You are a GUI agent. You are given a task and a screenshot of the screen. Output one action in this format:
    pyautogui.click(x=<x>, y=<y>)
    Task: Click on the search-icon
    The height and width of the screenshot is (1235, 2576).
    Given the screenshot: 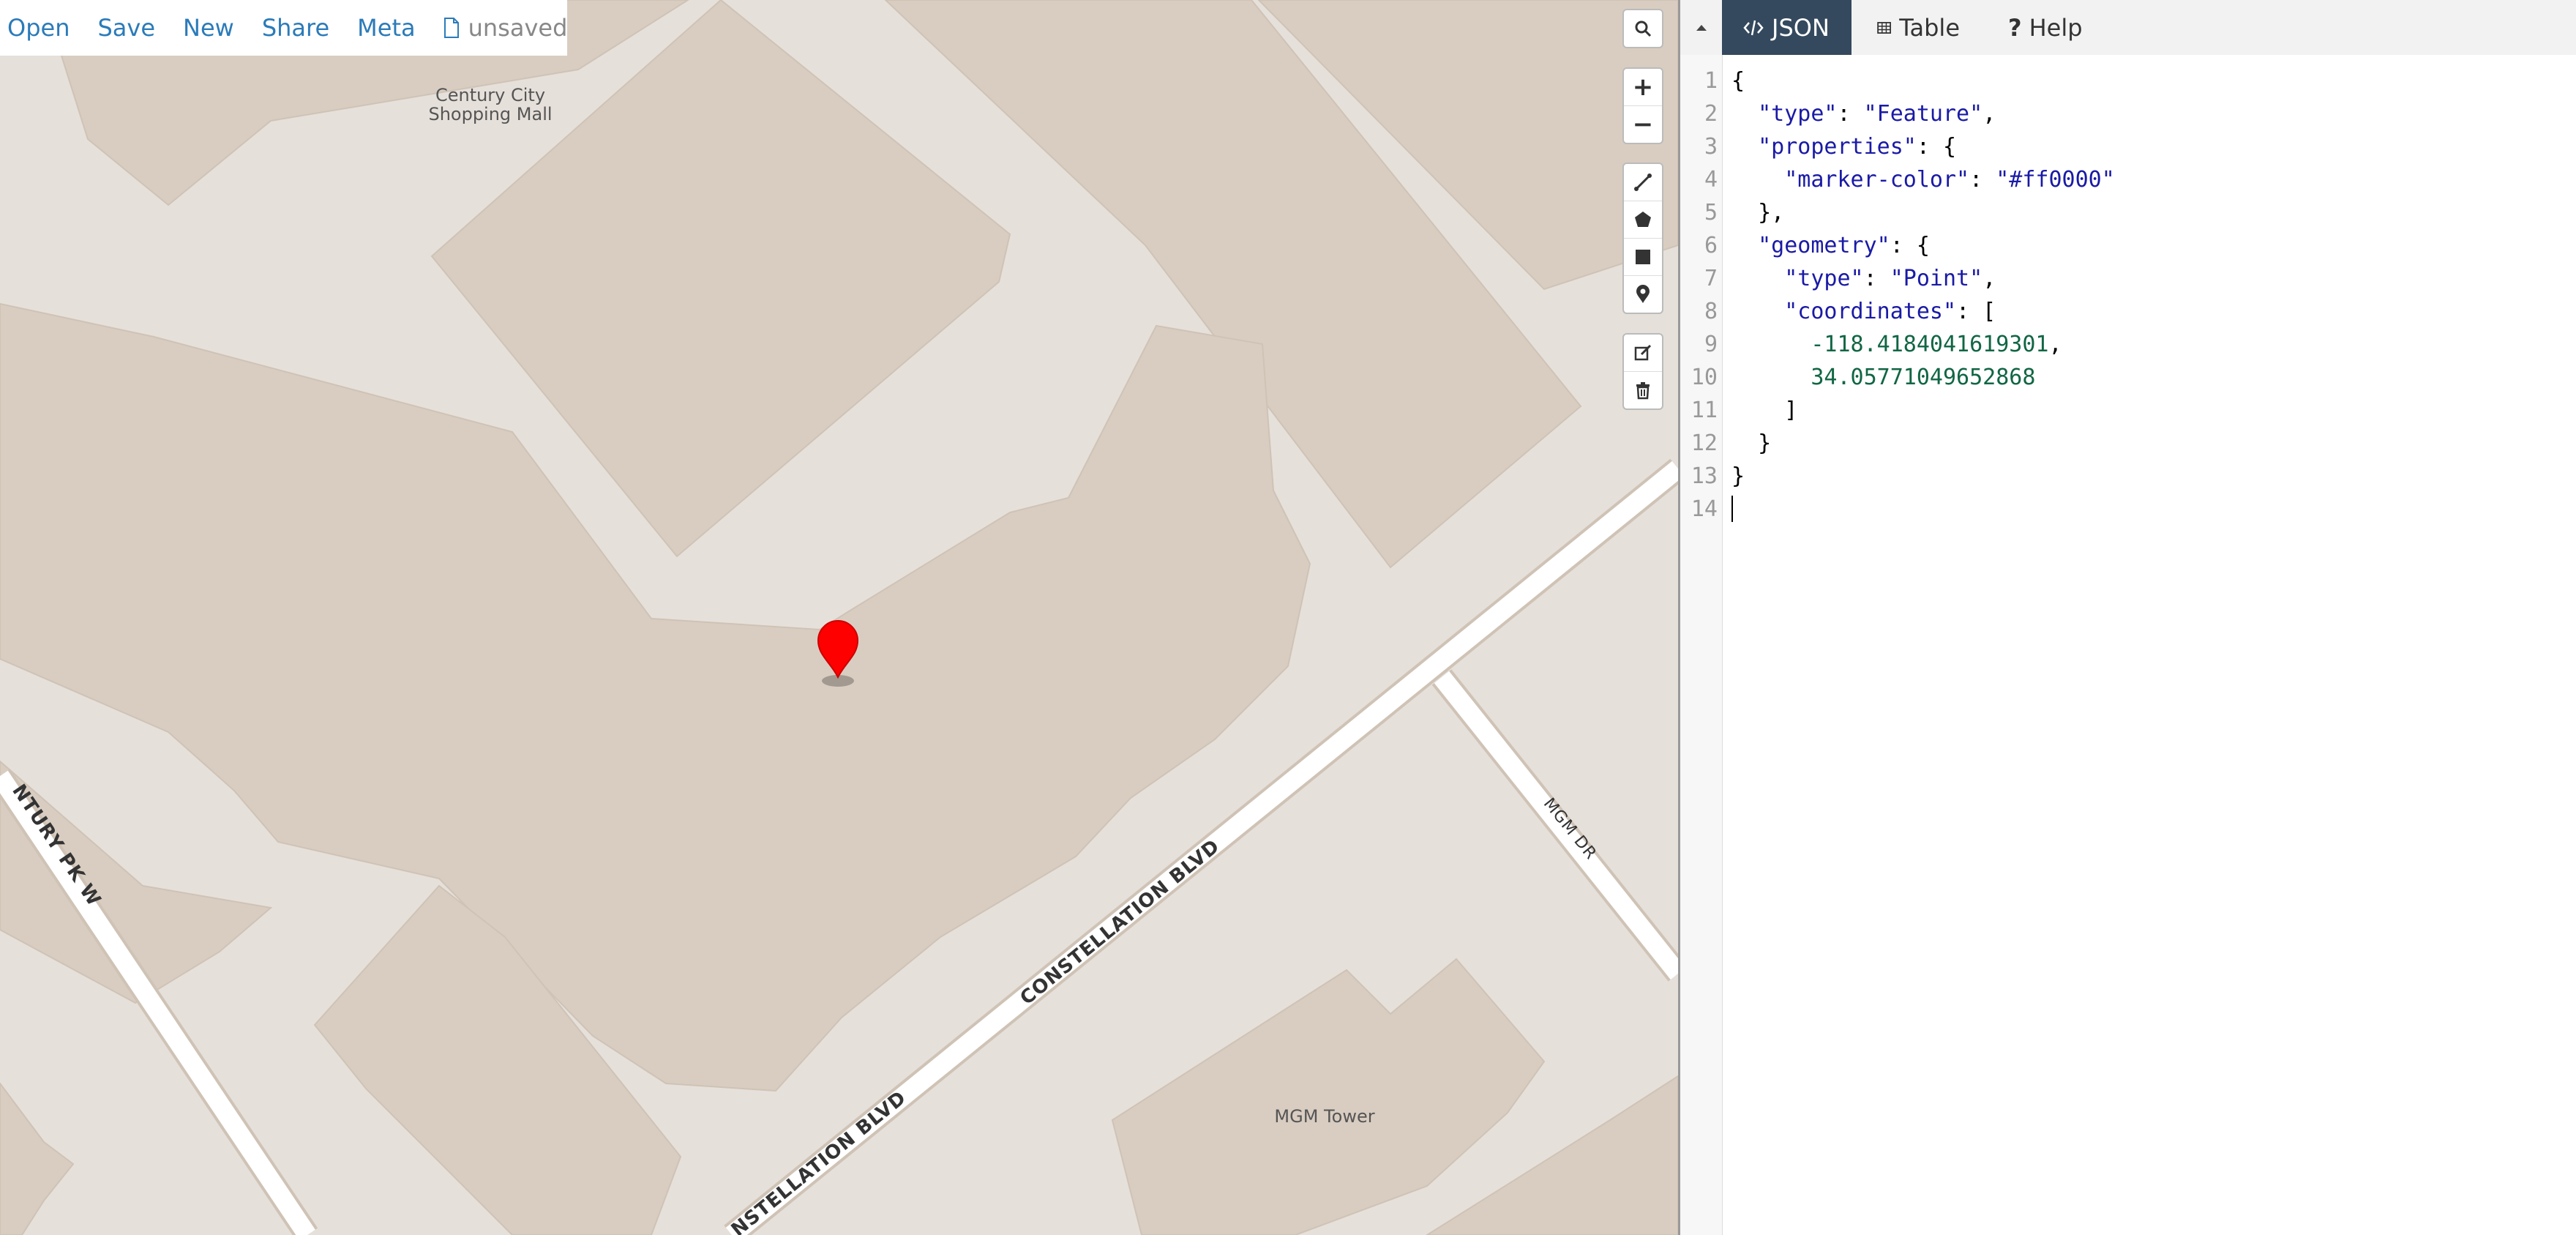 What is the action you would take?
    pyautogui.click(x=1643, y=29)
    